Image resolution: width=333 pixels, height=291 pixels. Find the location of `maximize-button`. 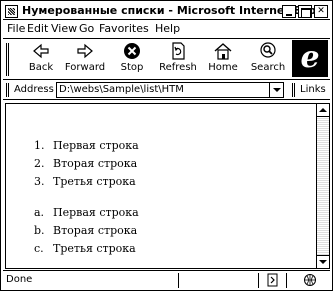

maximize-button is located at coordinates (305, 11).